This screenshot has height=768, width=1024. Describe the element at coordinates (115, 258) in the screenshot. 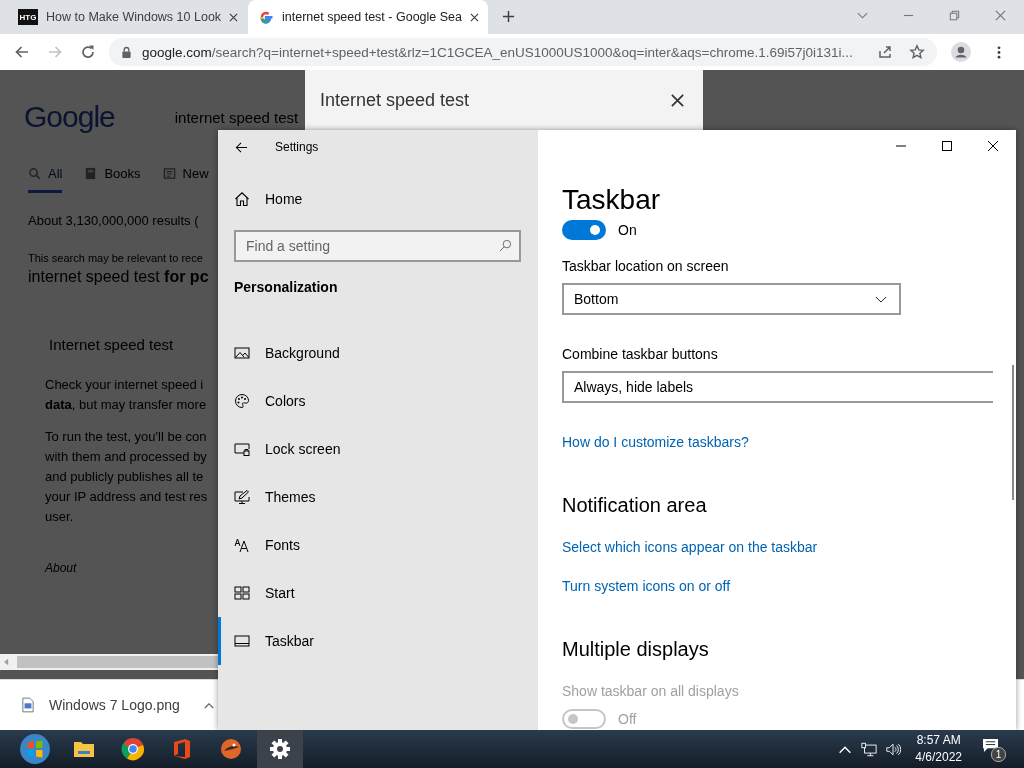

I see `search-notice: This search may be relevant to rece` at that location.